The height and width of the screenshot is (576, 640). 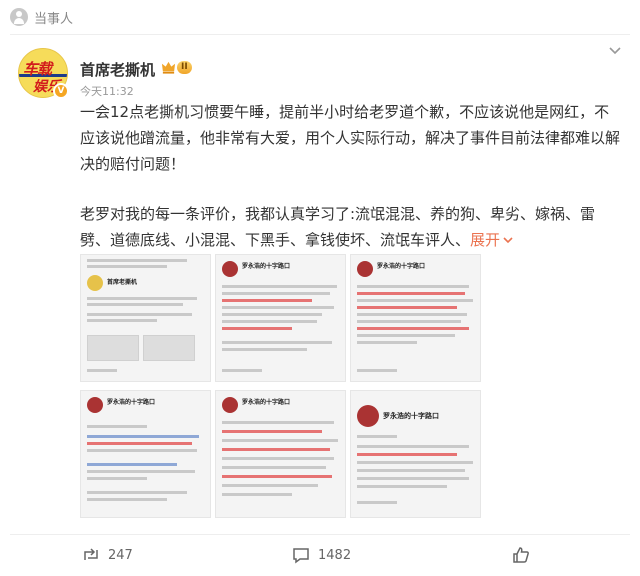 What do you see at coordinates (117, 69) in the screenshot?
I see `author-name: 首席老撕机` at bounding box center [117, 69].